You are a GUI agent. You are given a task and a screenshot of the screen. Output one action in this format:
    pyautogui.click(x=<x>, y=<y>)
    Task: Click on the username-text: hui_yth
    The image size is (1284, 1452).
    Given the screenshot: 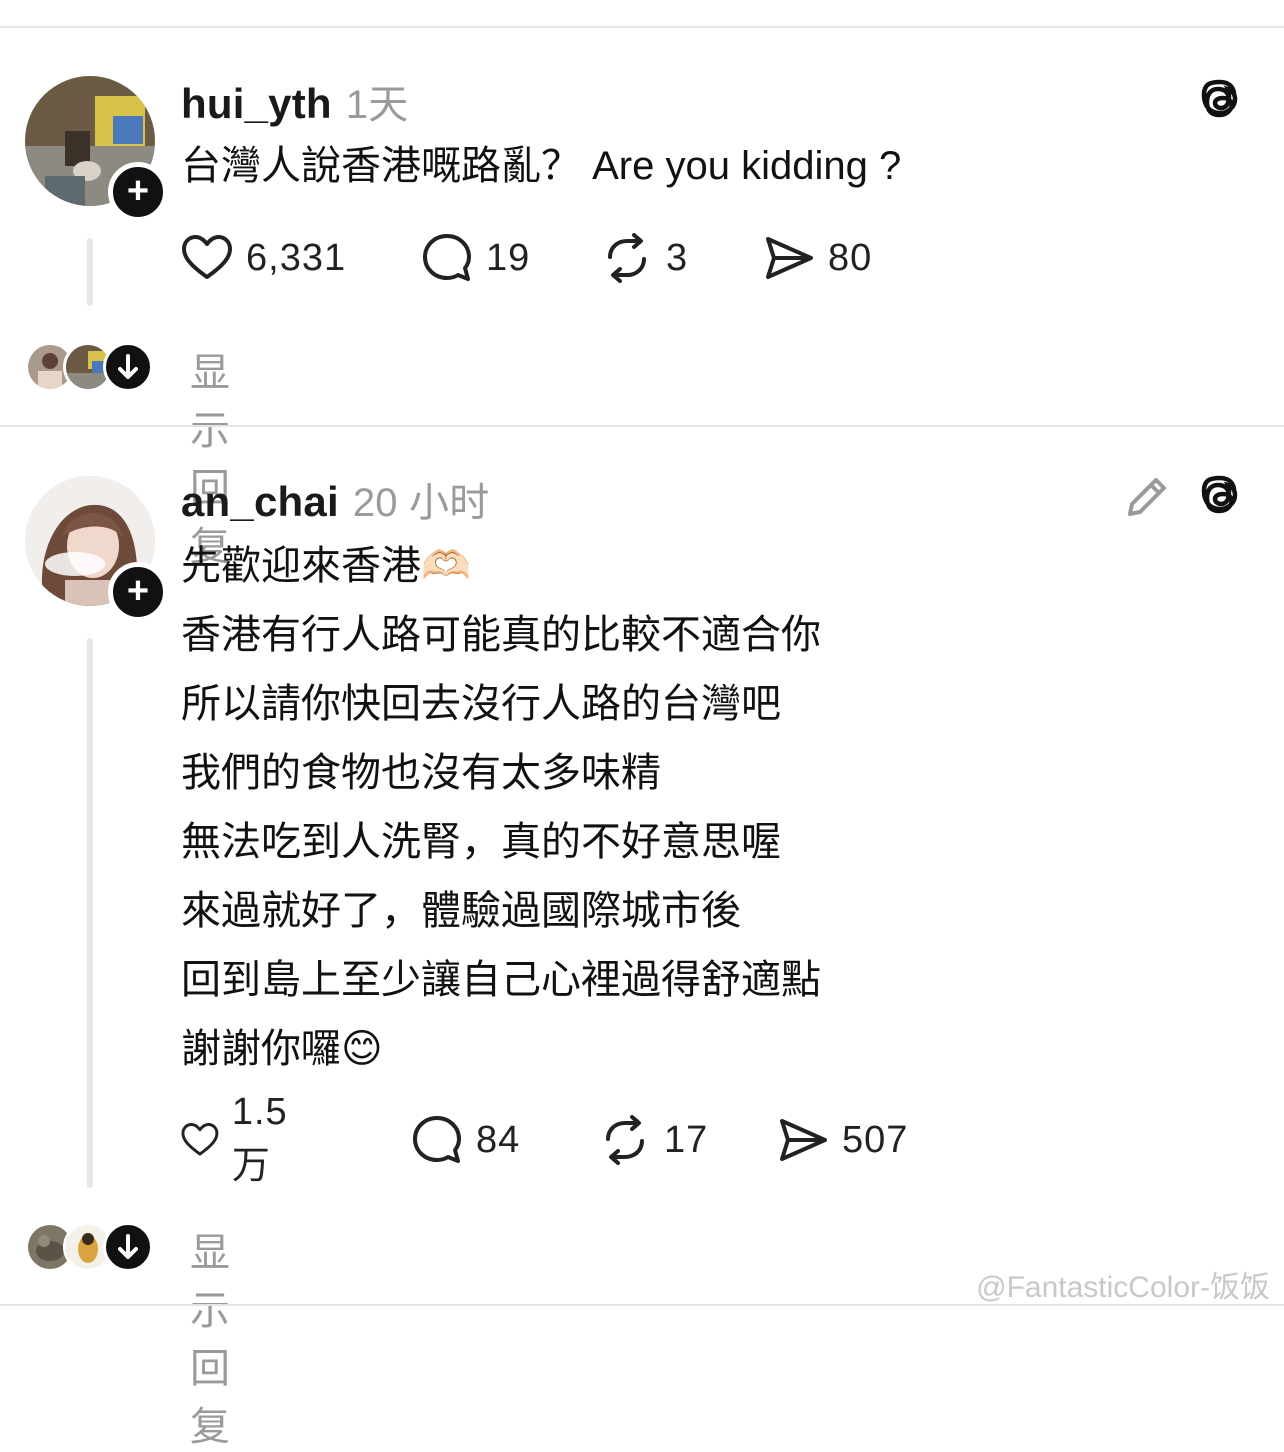 What is the action you would take?
    pyautogui.click(x=256, y=103)
    